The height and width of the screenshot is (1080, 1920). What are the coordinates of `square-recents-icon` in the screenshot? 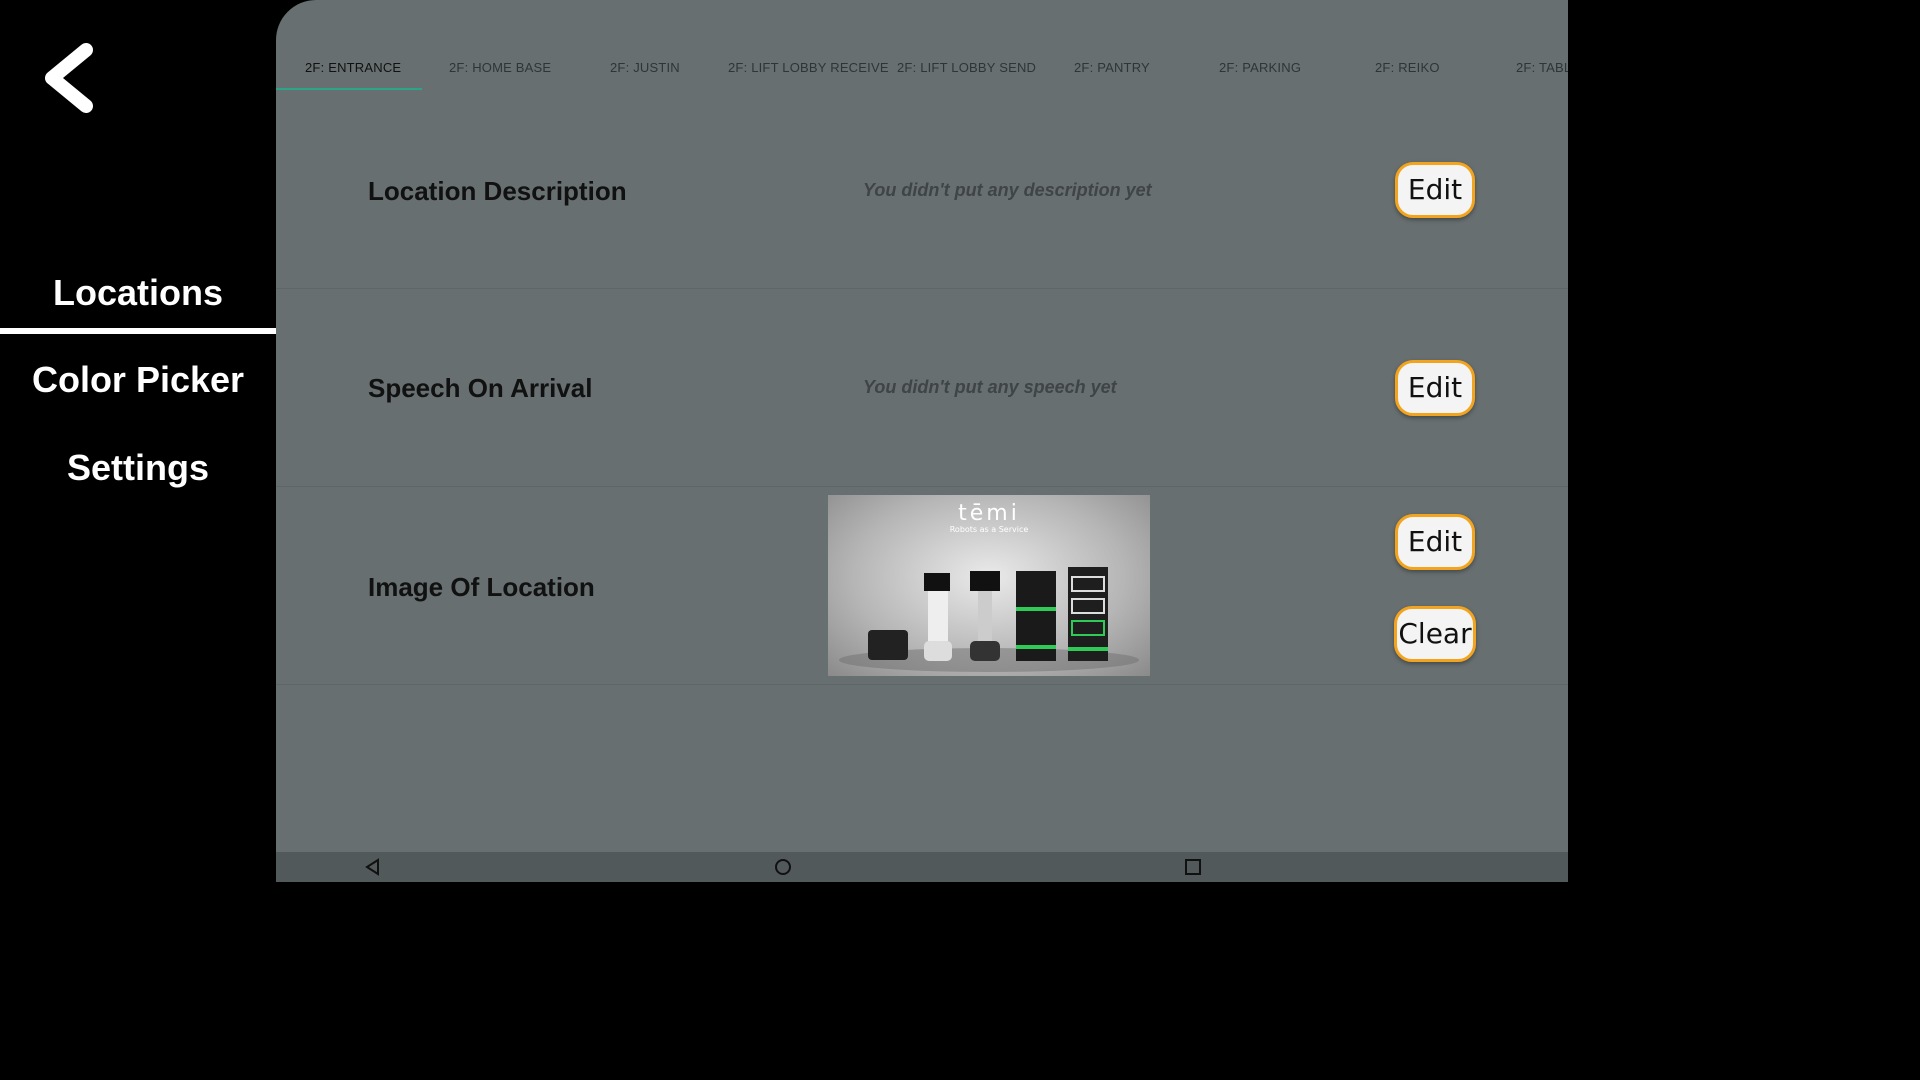 It's located at (1193, 867).